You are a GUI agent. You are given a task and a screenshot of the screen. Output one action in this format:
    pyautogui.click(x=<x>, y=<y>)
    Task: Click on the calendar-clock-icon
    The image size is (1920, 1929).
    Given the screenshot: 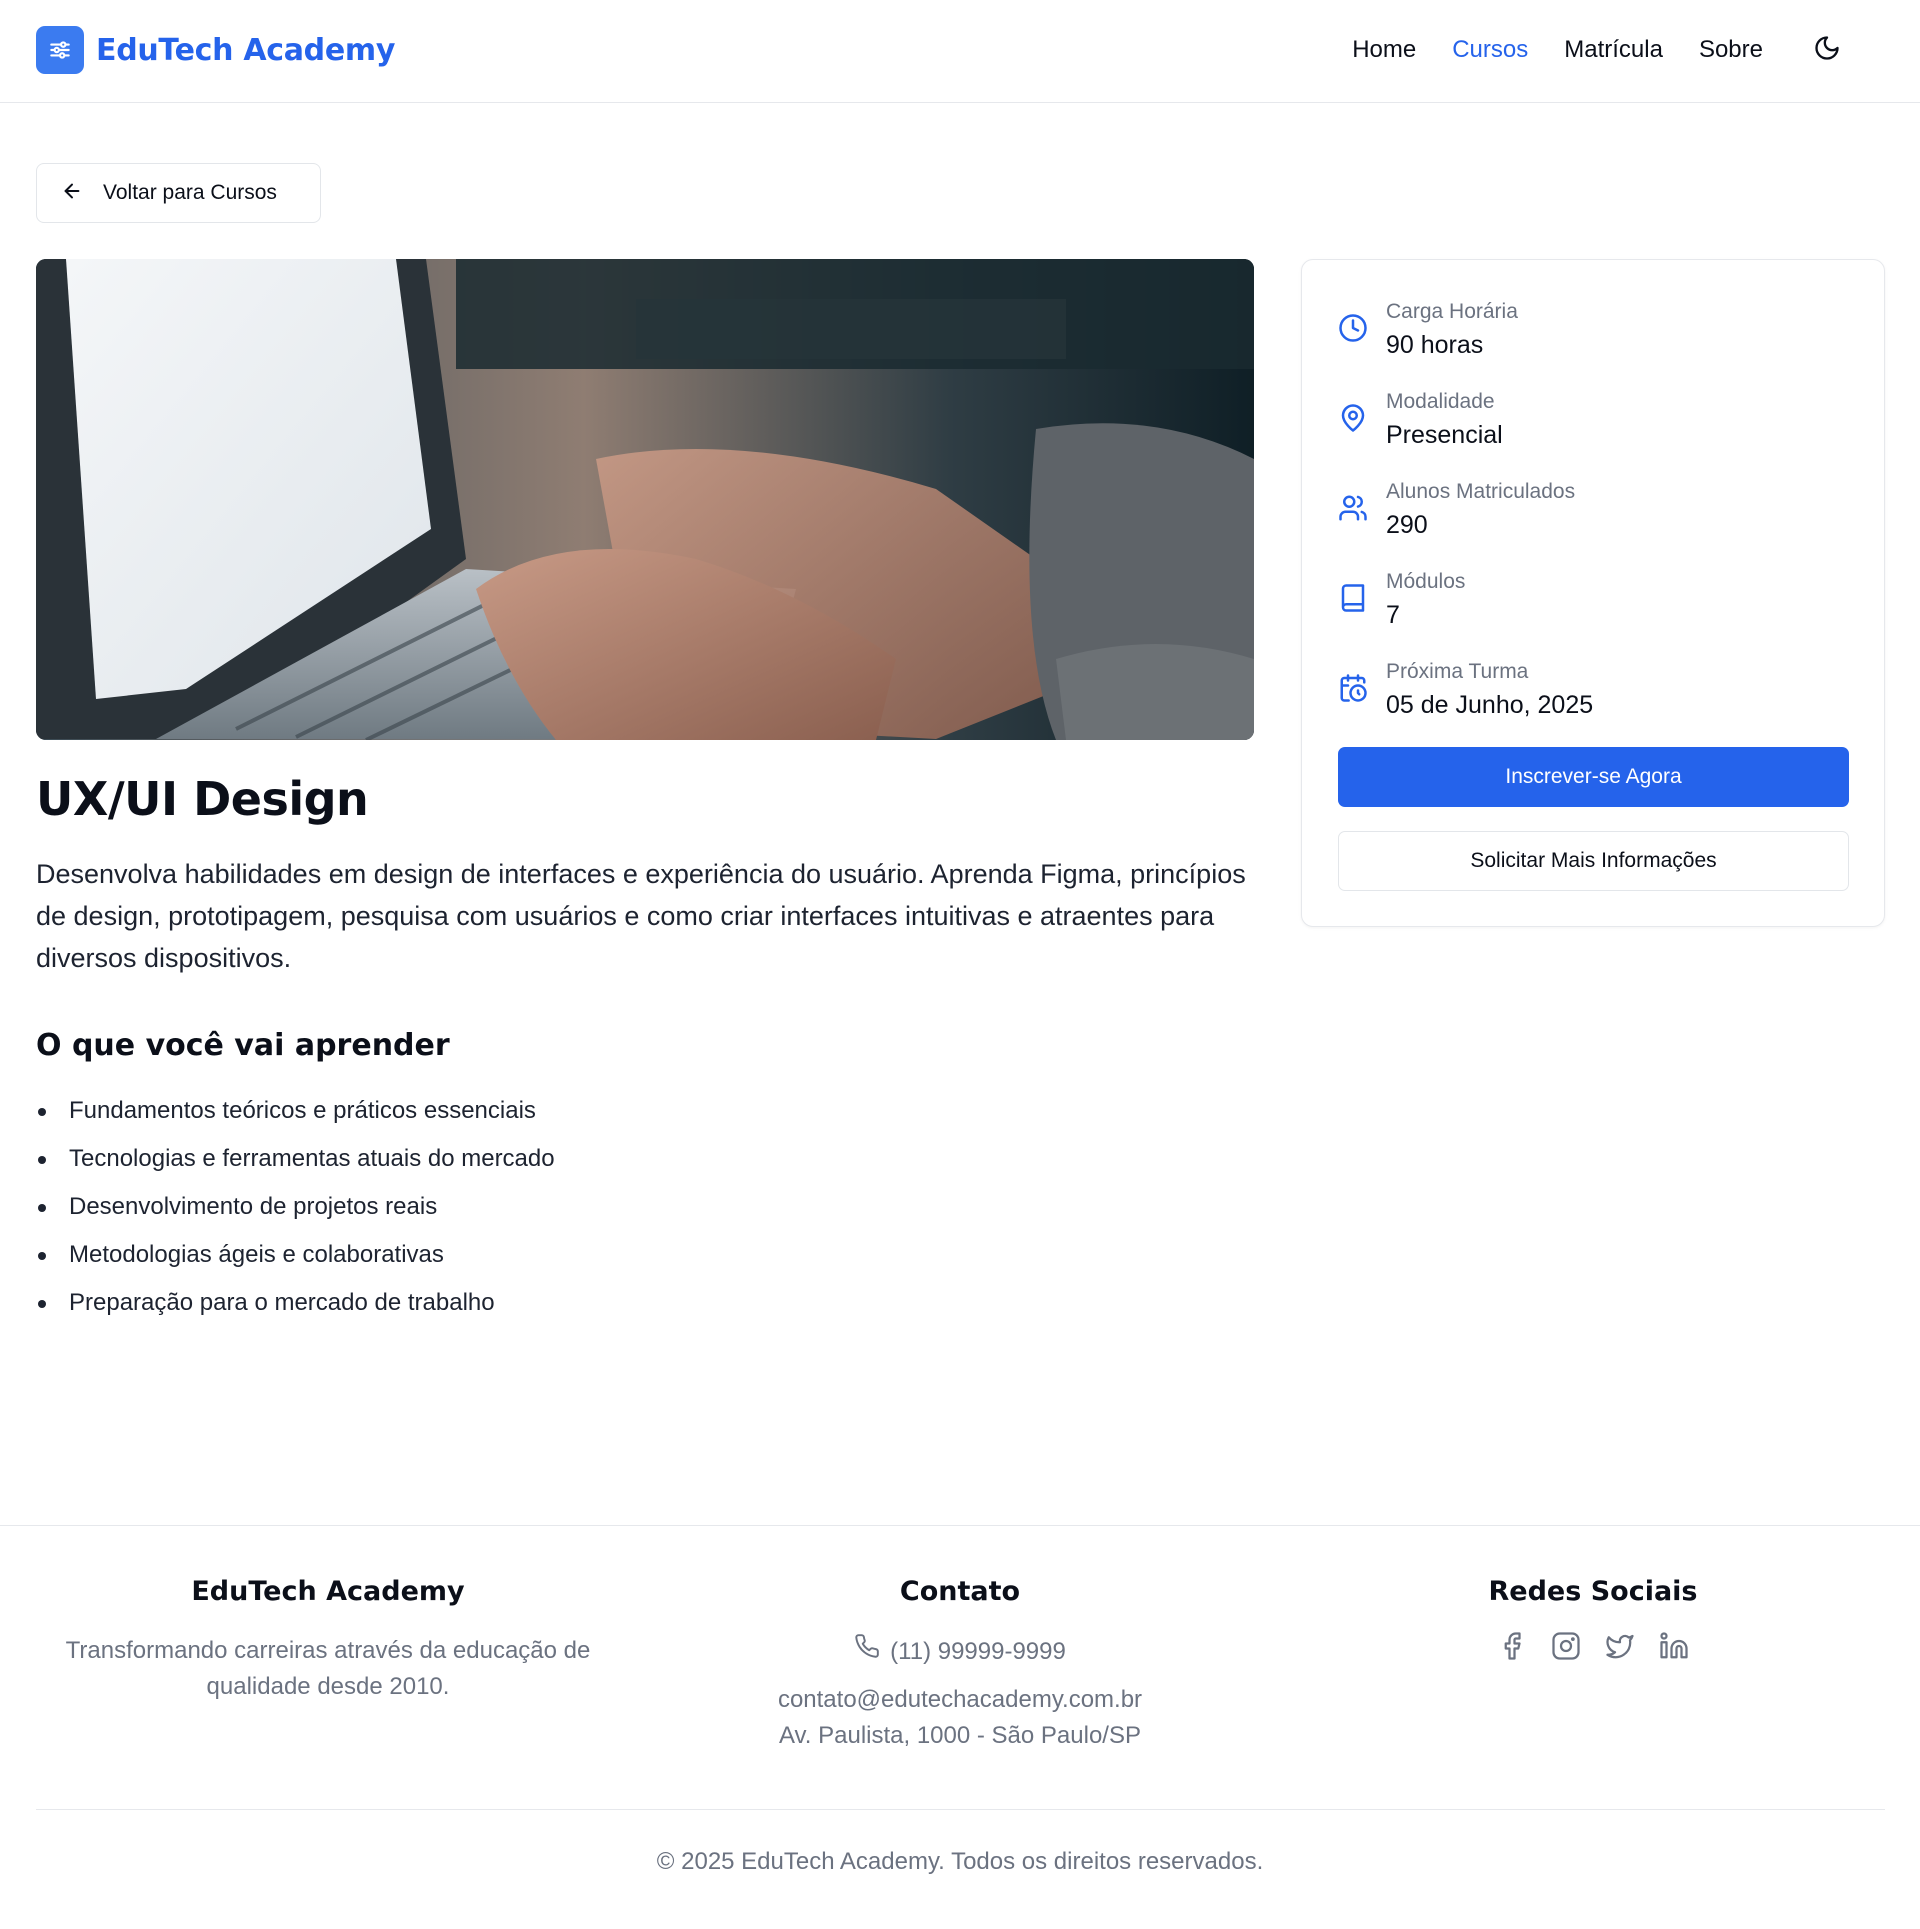 What is the action you would take?
    pyautogui.click(x=1353, y=688)
    